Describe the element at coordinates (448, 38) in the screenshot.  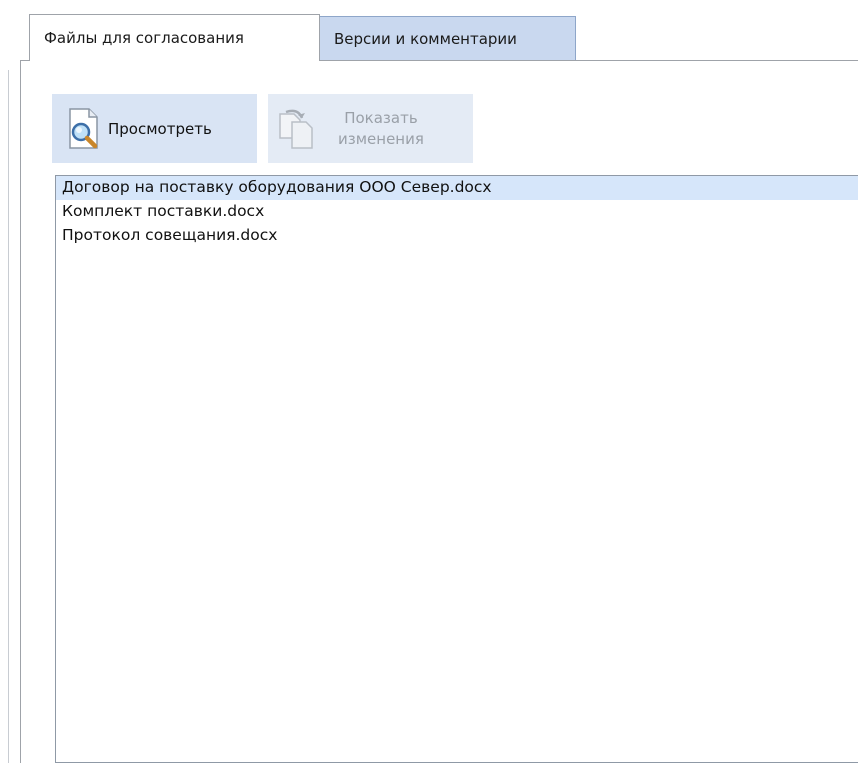
I see `tab-versions-and-comments: Версии и комментарии` at that location.